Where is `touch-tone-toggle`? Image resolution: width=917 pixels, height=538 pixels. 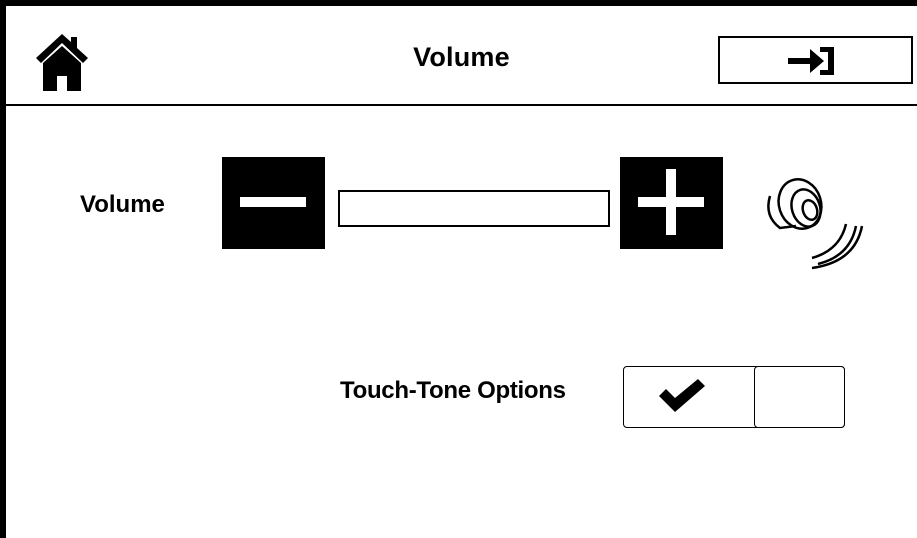 touch-tone-toggle is located at coordinates (734, 397).